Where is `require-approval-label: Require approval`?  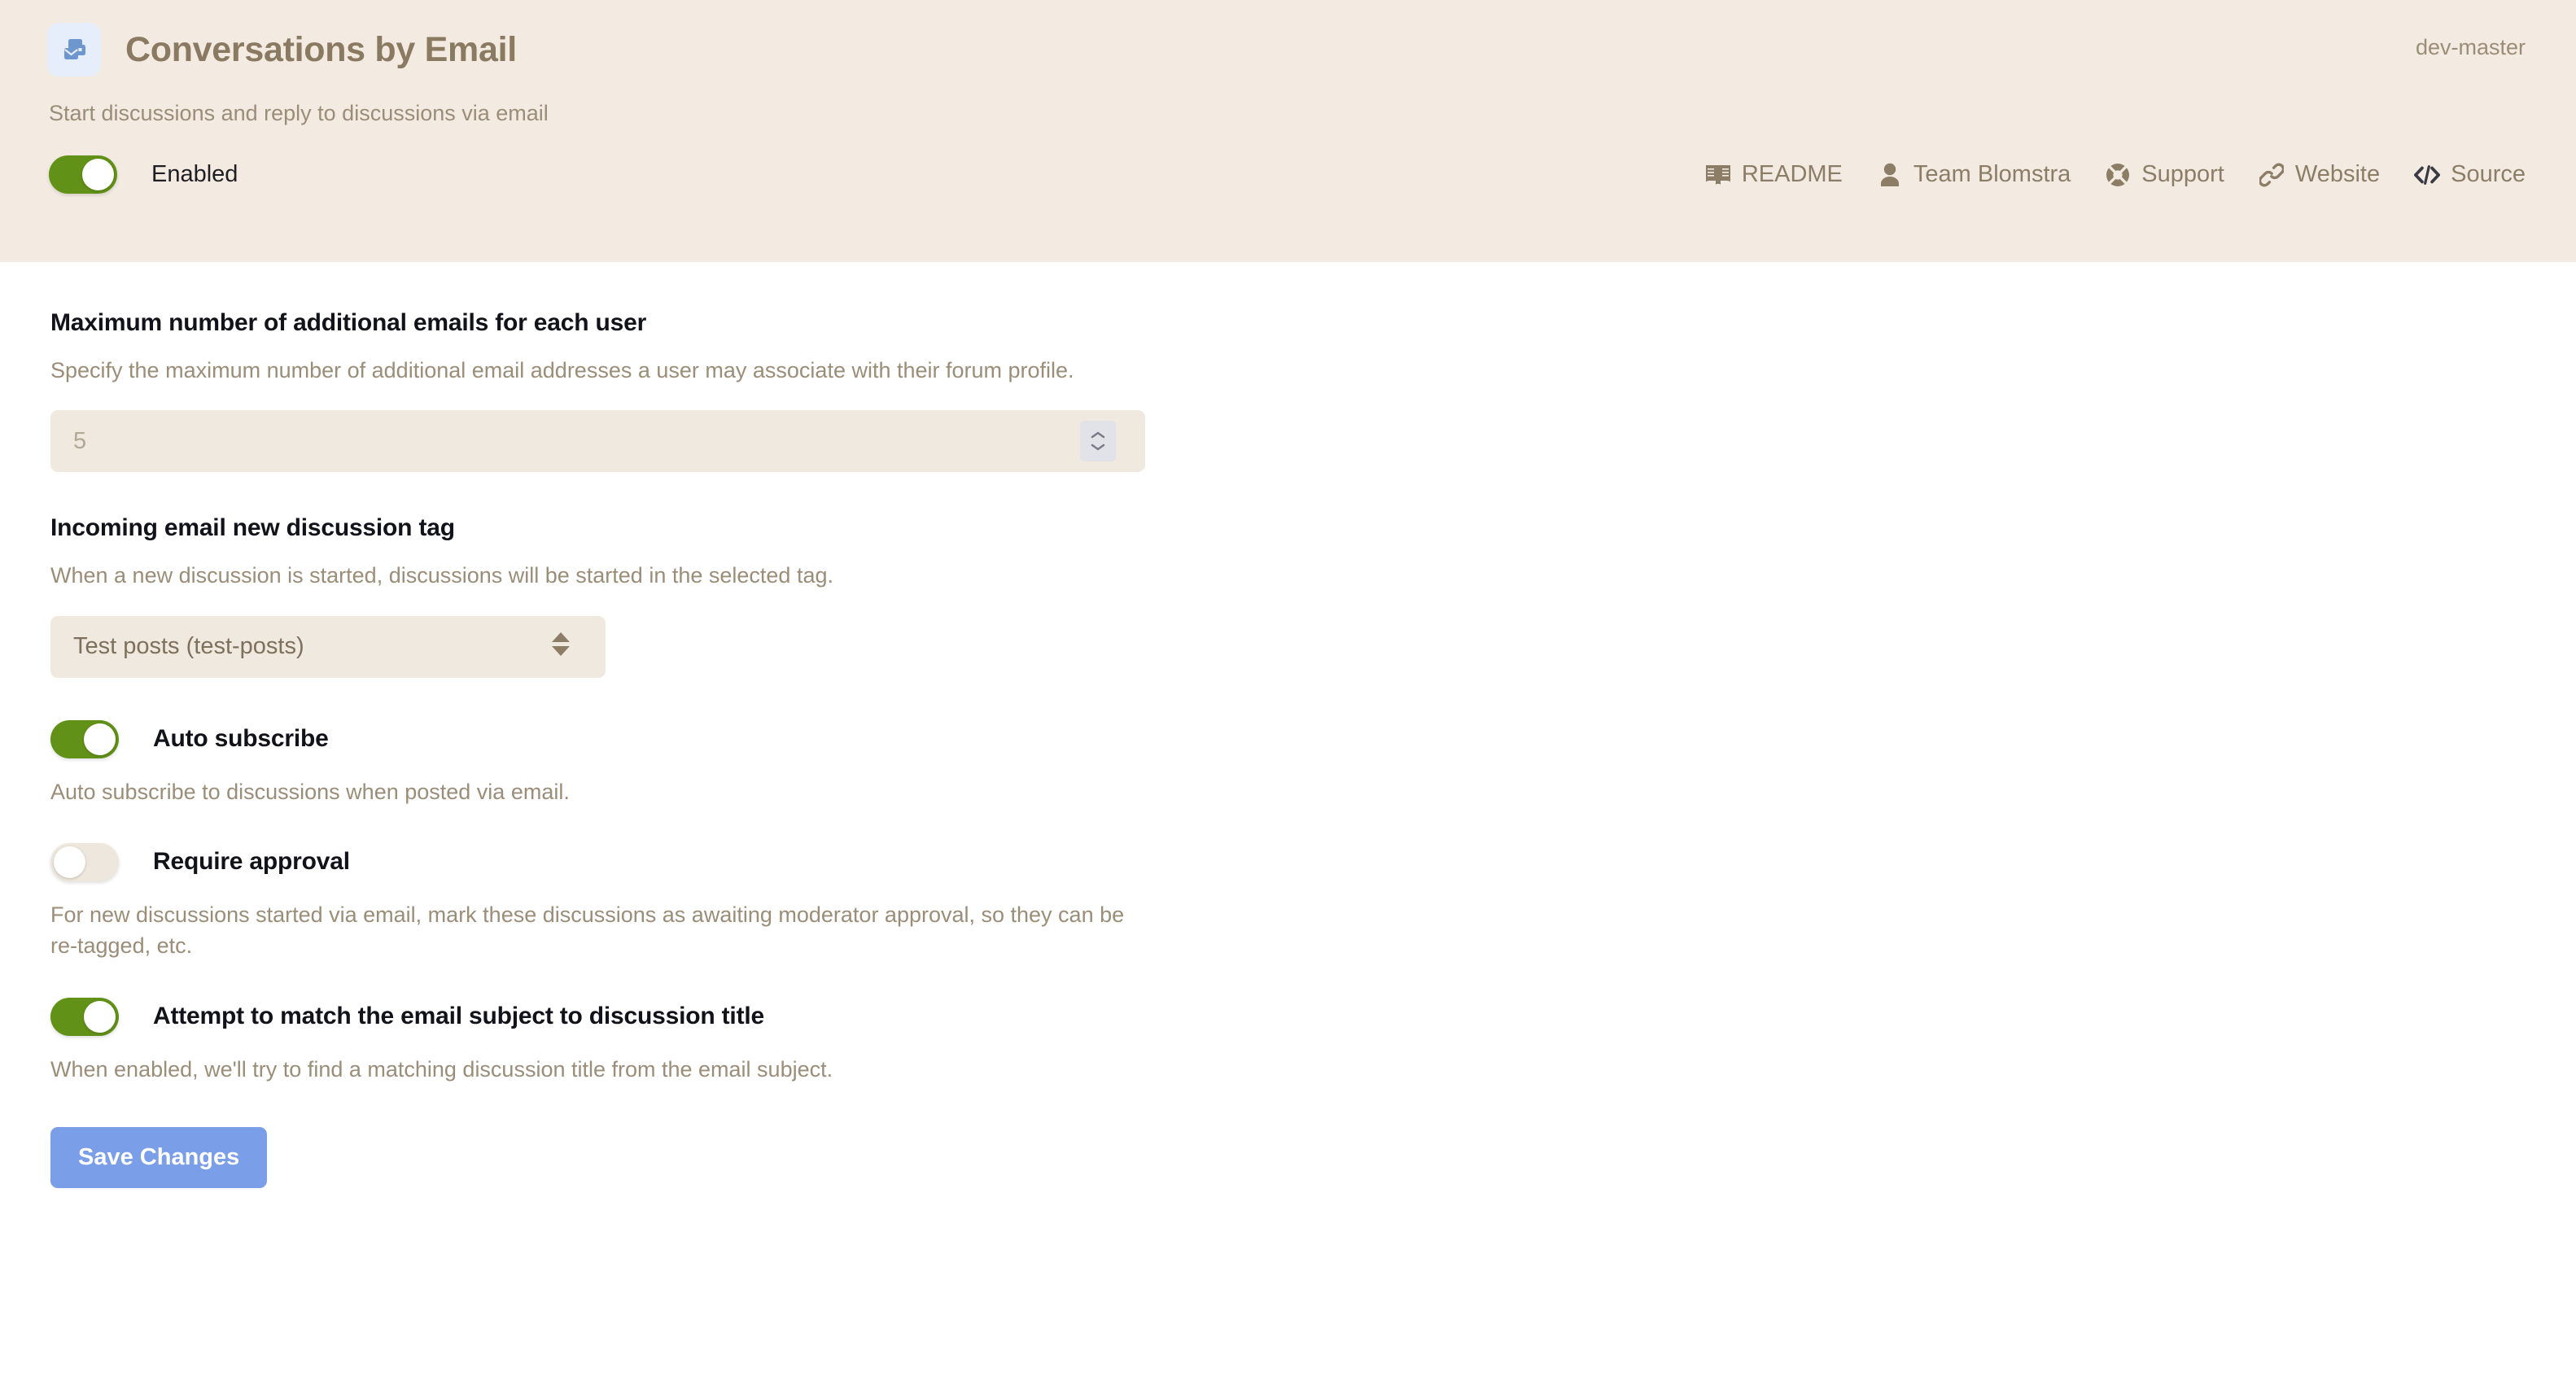
require-approval-label: Require approval is located at coordinates (251, 862).